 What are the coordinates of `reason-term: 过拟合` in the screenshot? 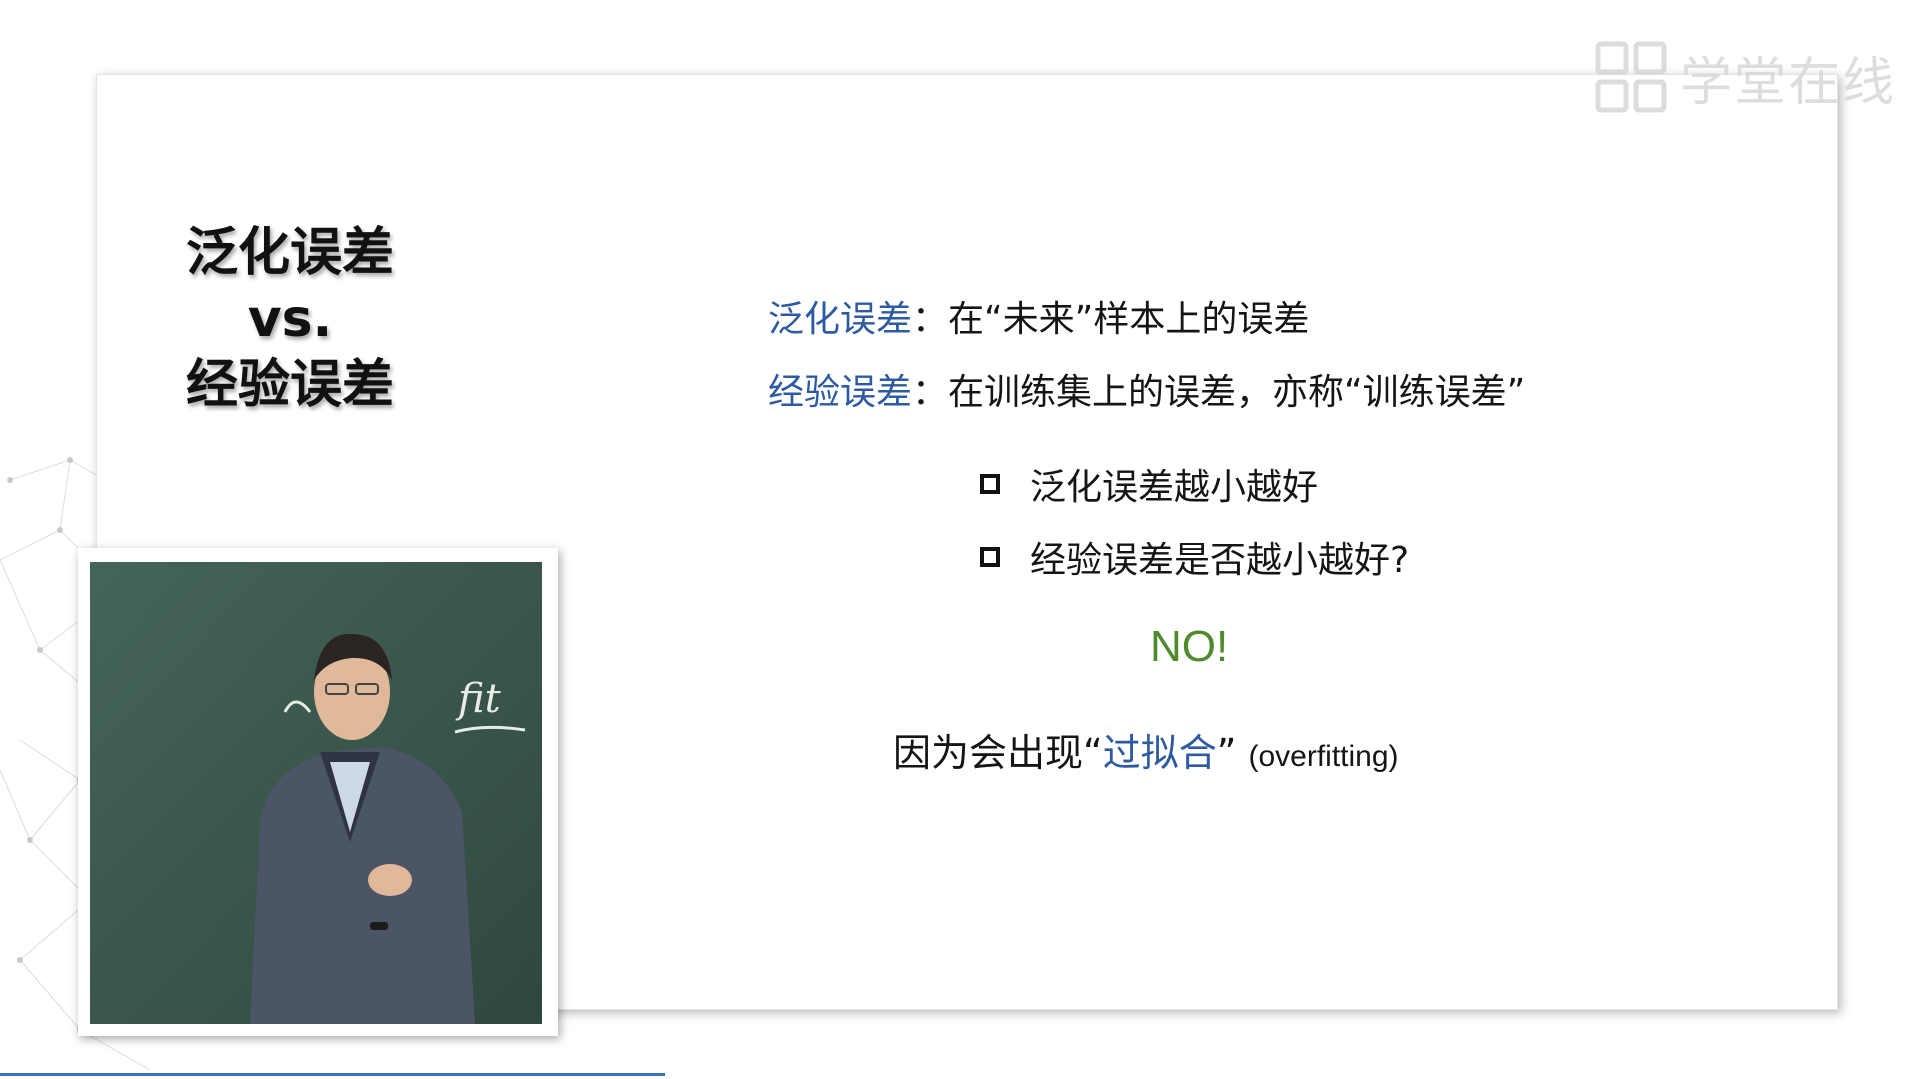 It's located at (1159, 753).